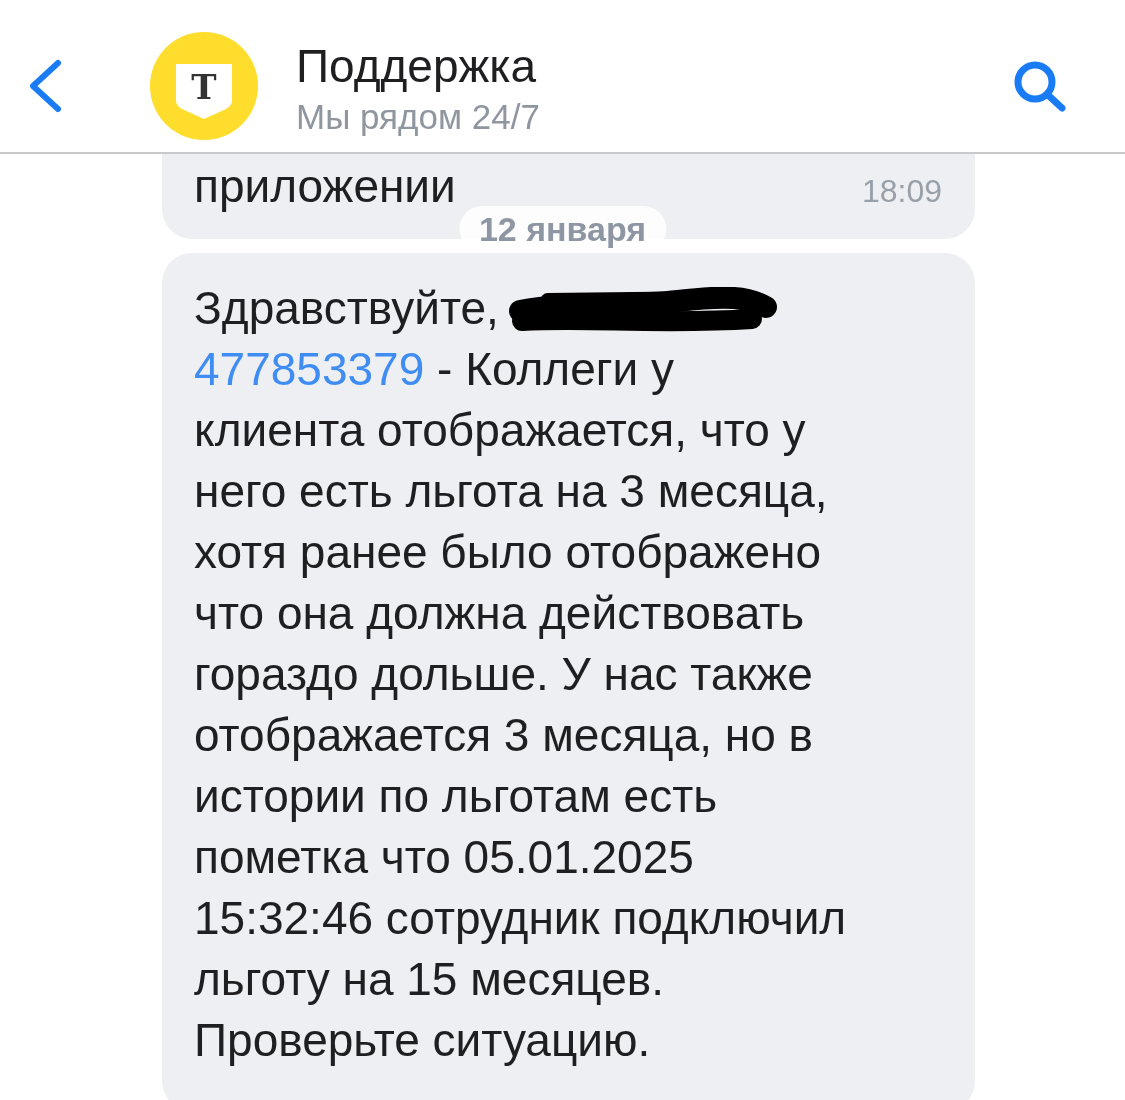 This screenshot has width=1125, height=1100. I want to click on message-time: 18:09, so click(901, 191).